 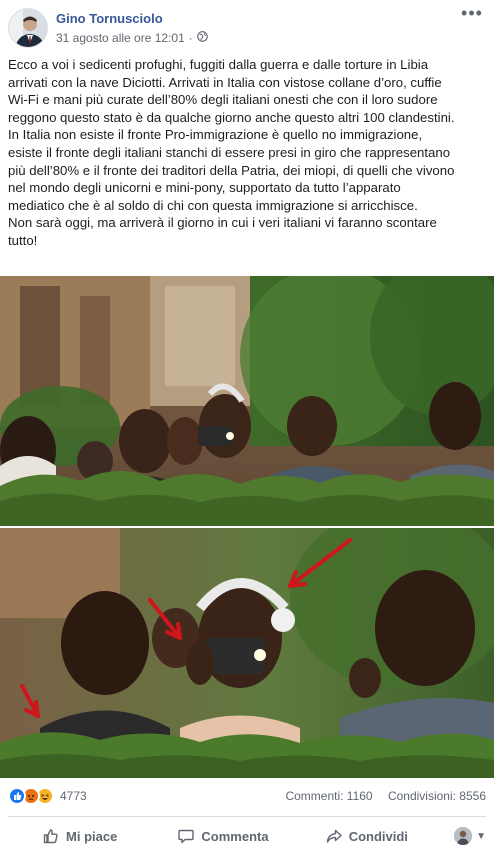 What do you see at coordinates (109, 18) in the screenshot?
I see `author-name: Gino Tornusciolo` at bounding box center [109, 18].